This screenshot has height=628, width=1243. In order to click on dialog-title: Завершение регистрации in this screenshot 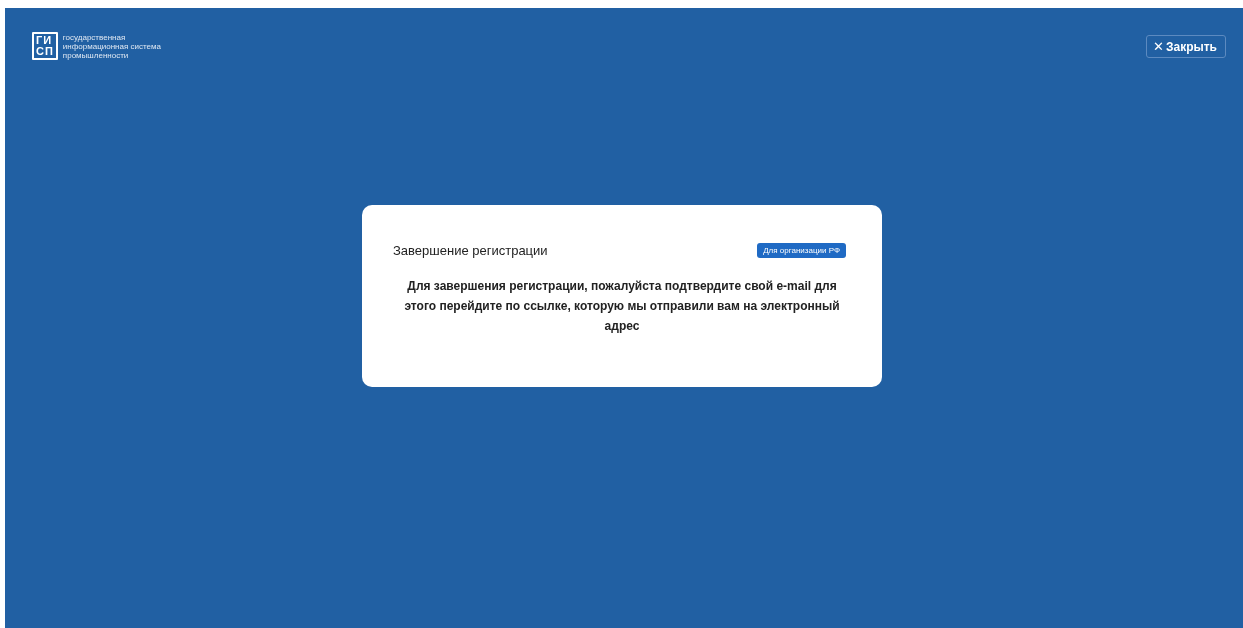, I will do `click(470, 250)`.